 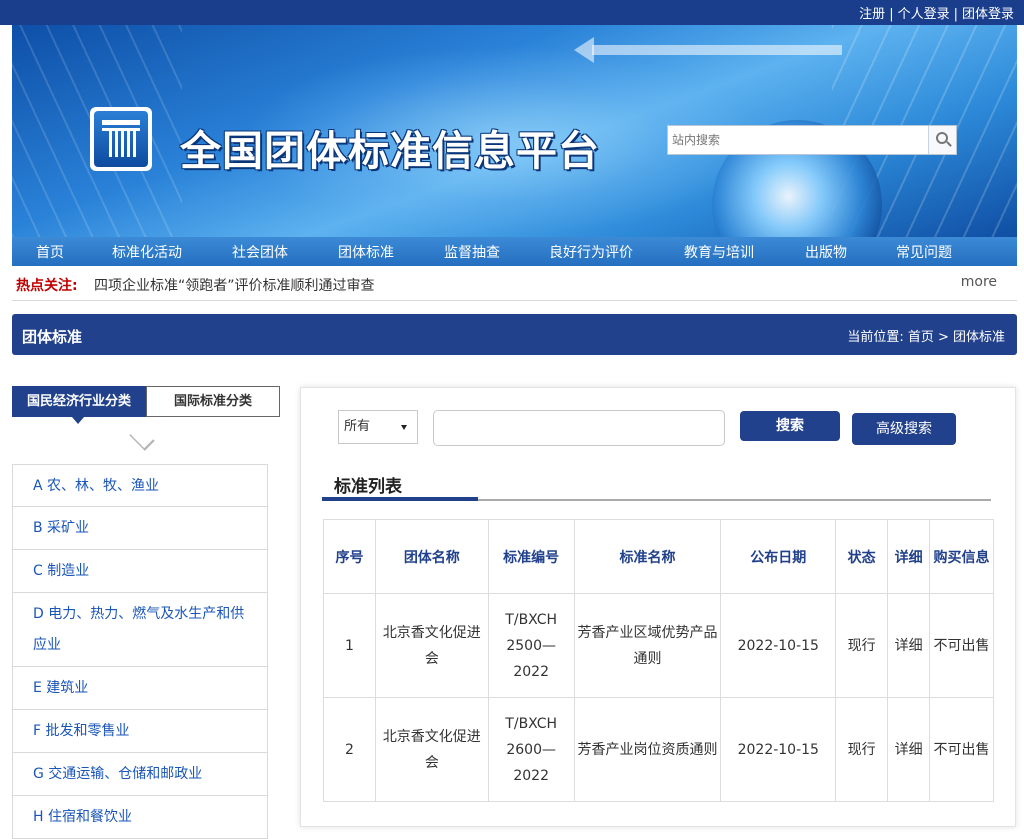 I want to click on category-item: E 建筑业, so click(x=140, y=688).